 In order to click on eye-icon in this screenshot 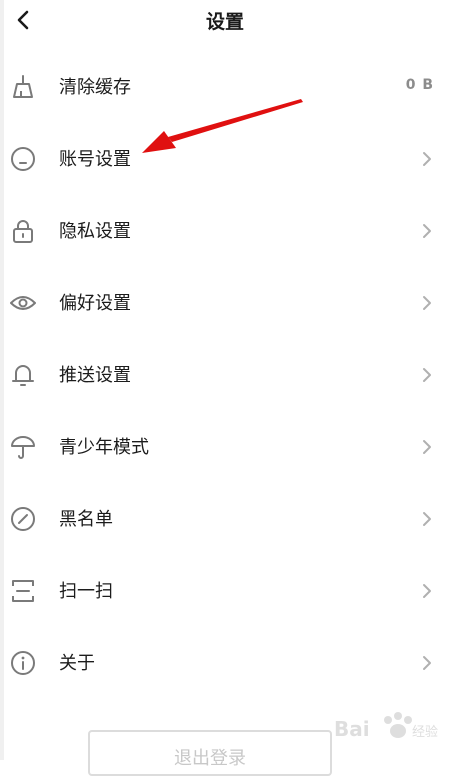, I will do `click(23, 303)`.